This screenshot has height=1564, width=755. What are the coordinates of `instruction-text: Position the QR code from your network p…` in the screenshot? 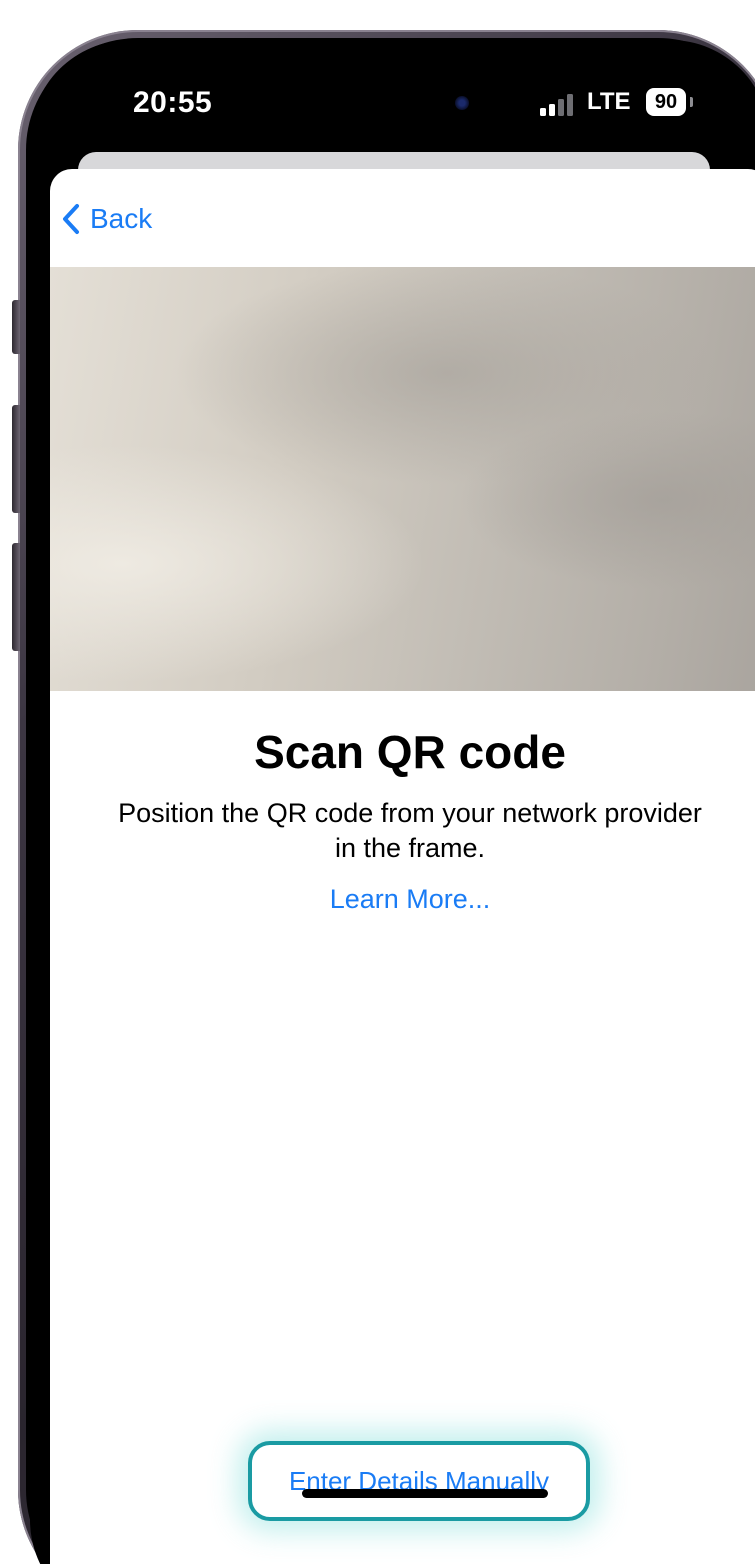 It's located at (410, 830).